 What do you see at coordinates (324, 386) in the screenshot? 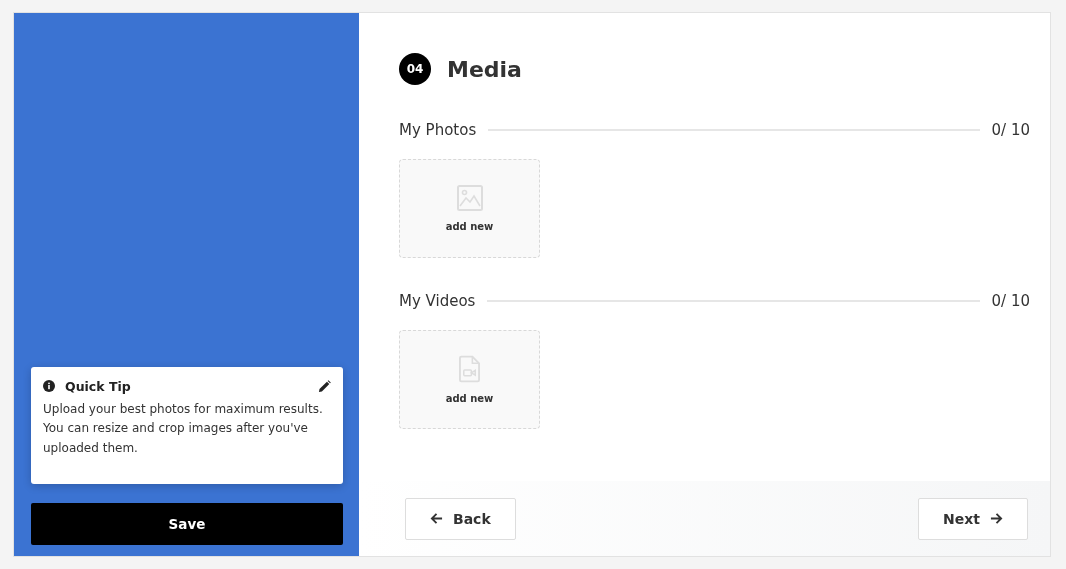
I see `pencil-icon` at bounding box center [324, 386].